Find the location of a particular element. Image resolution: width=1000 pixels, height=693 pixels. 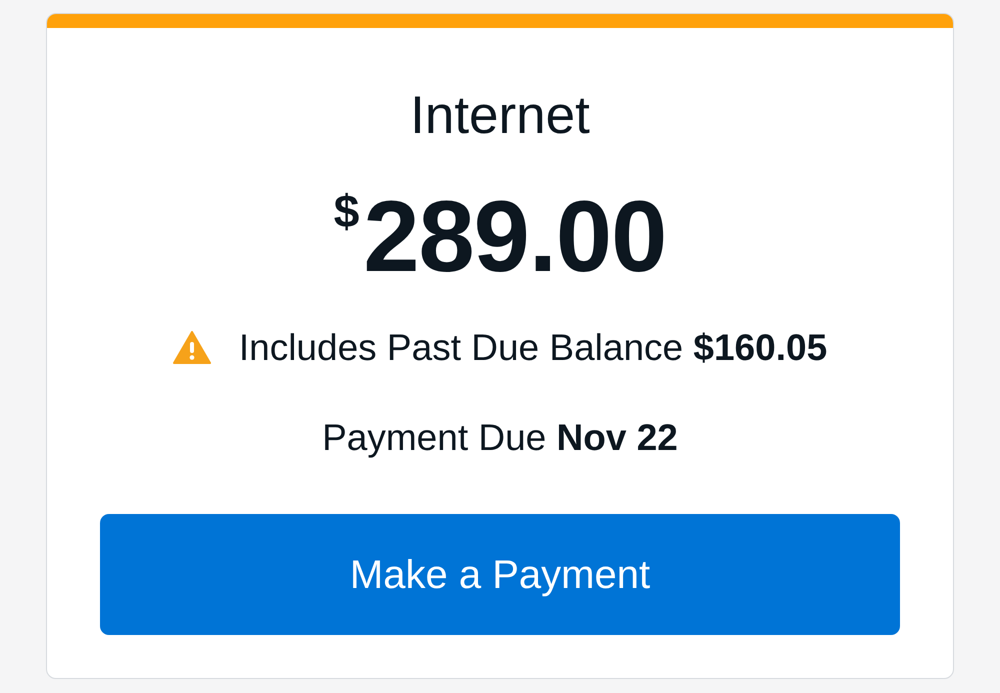

warning-icon is located at coordinates (191, 347).